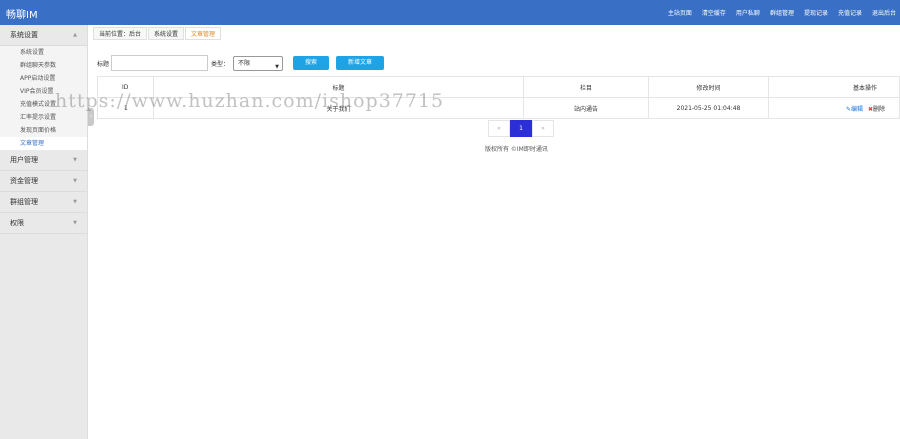  I want to click on topnav-user-chat: 用户私聊, so click(748, 12).